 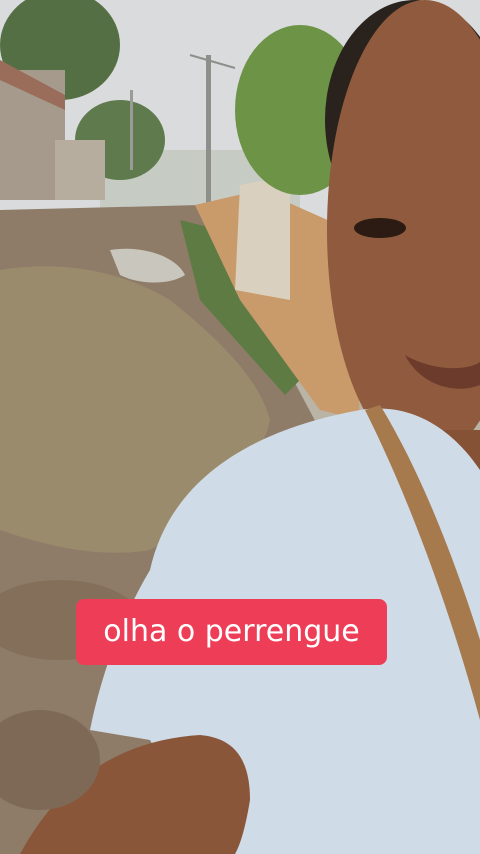 What do you see at coordinates (380, 228) in the screenshot?
I see `person-eye` at bounding box center [380, 228].